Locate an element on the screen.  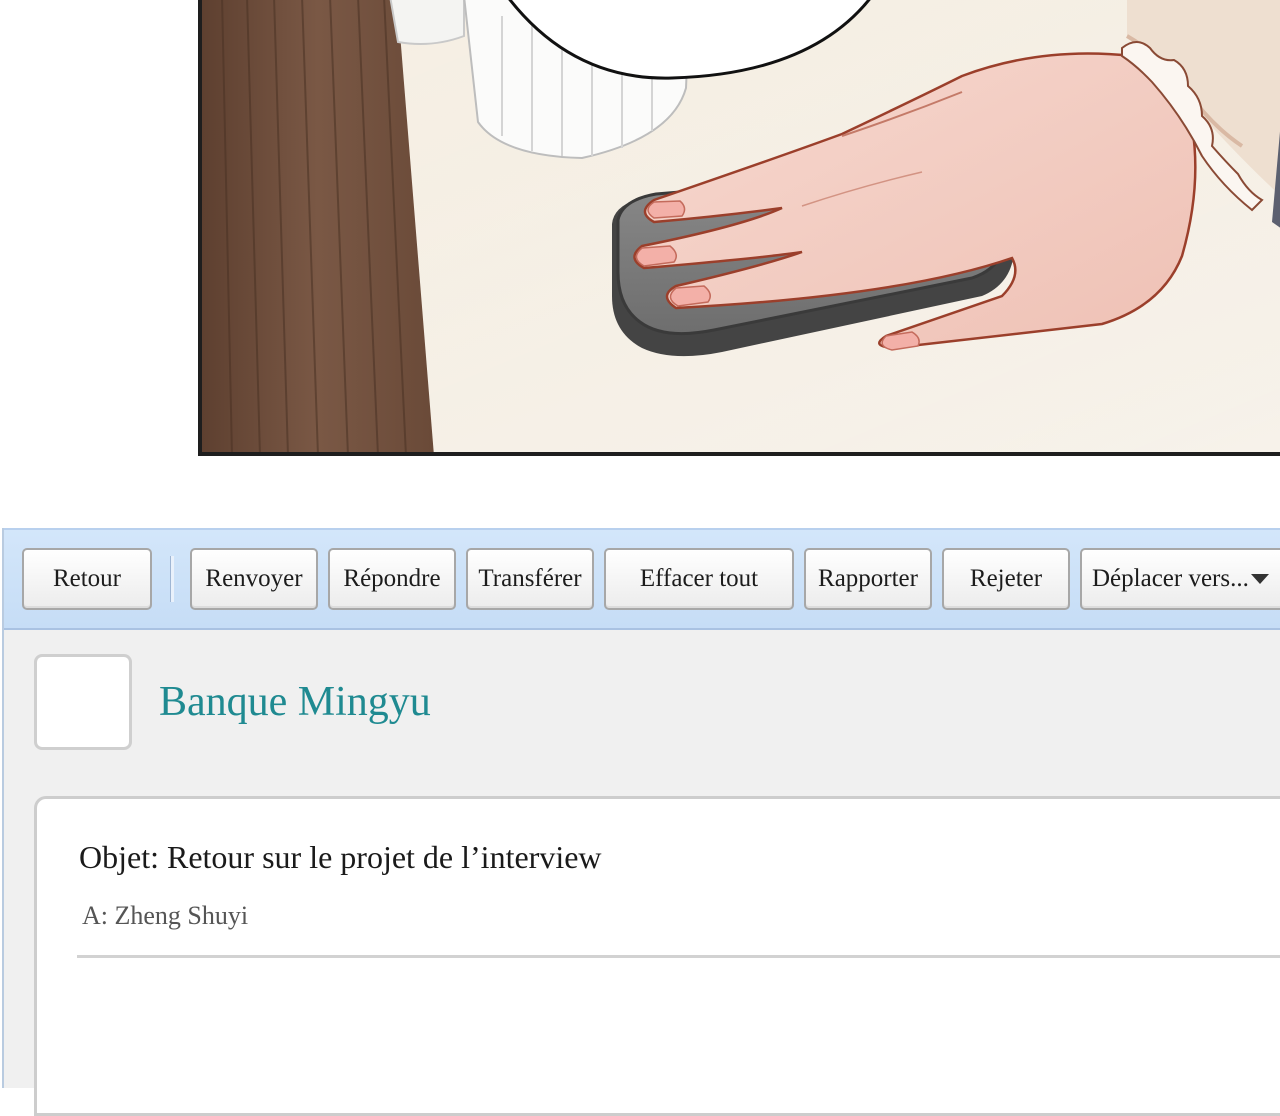
toolbar-separator is located at coordinates (172, 579).